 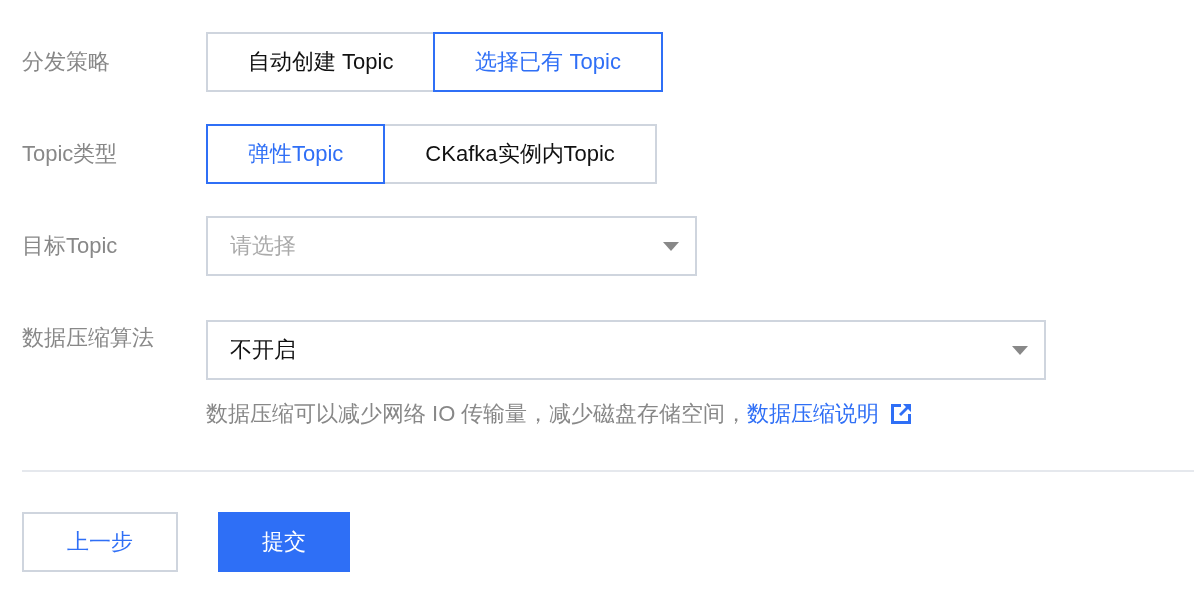 I want to click on segment-tab: 弹性Topic, so click(x=296, y=154).